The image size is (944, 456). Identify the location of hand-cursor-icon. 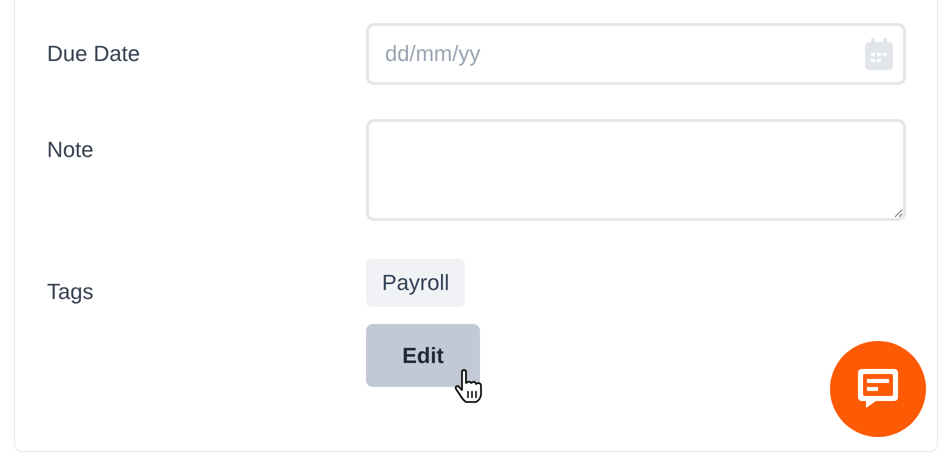
(469, 386).